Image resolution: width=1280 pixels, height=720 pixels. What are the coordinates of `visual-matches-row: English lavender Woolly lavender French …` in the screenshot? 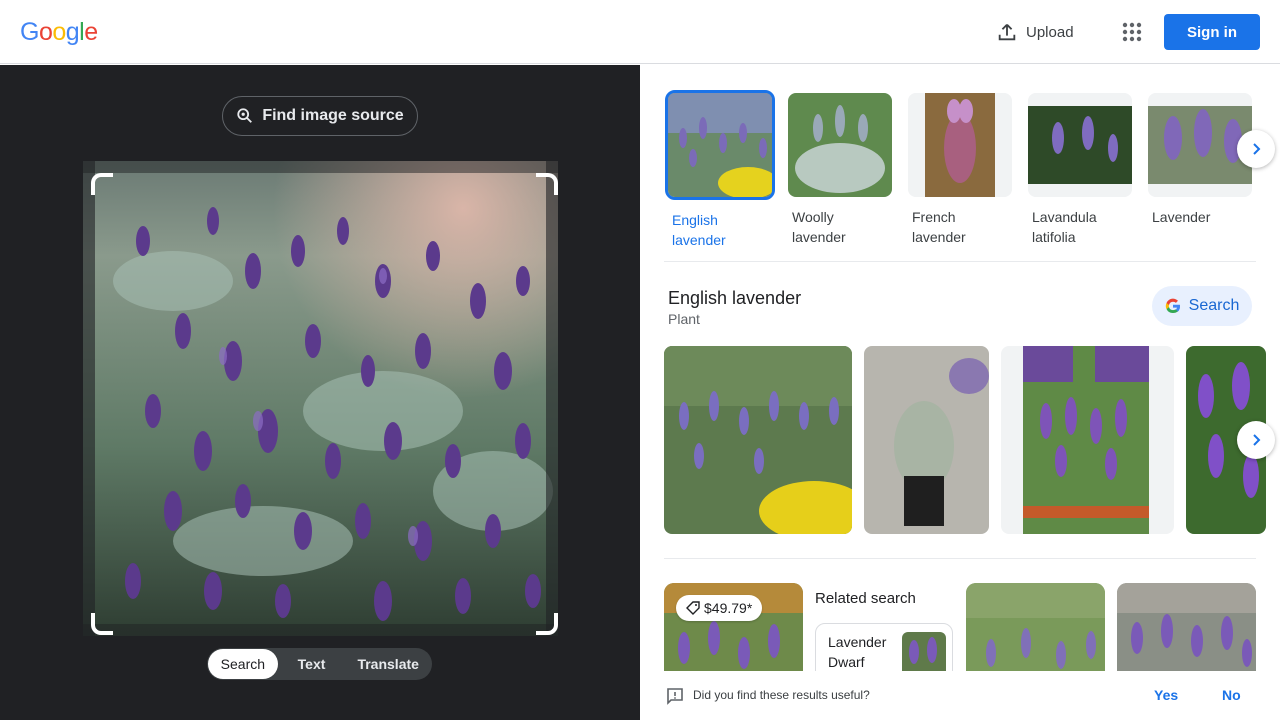 It's located at (960, 170).